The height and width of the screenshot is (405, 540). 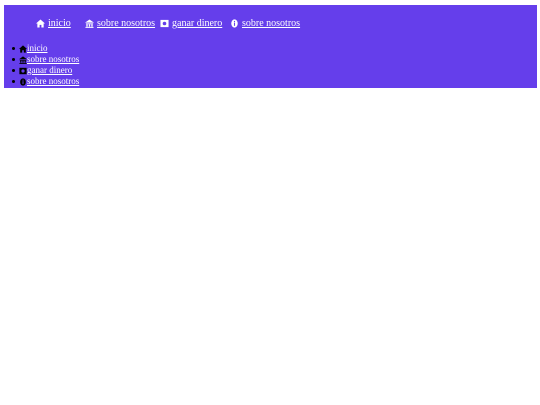 I want to click on nav-link-ganar-dinero: ganar dinero, so click(x=191, y=23).